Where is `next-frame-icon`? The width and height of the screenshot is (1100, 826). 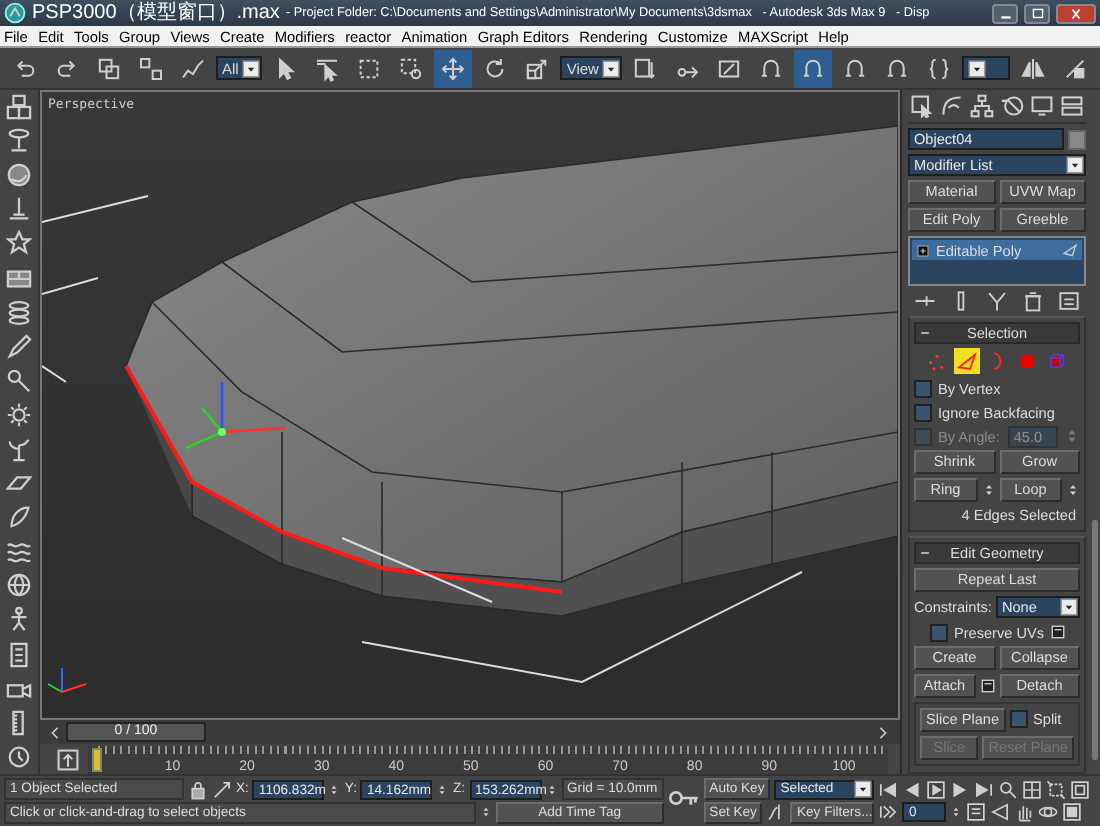
next-frame-icon is located at coordinates (960, 789).